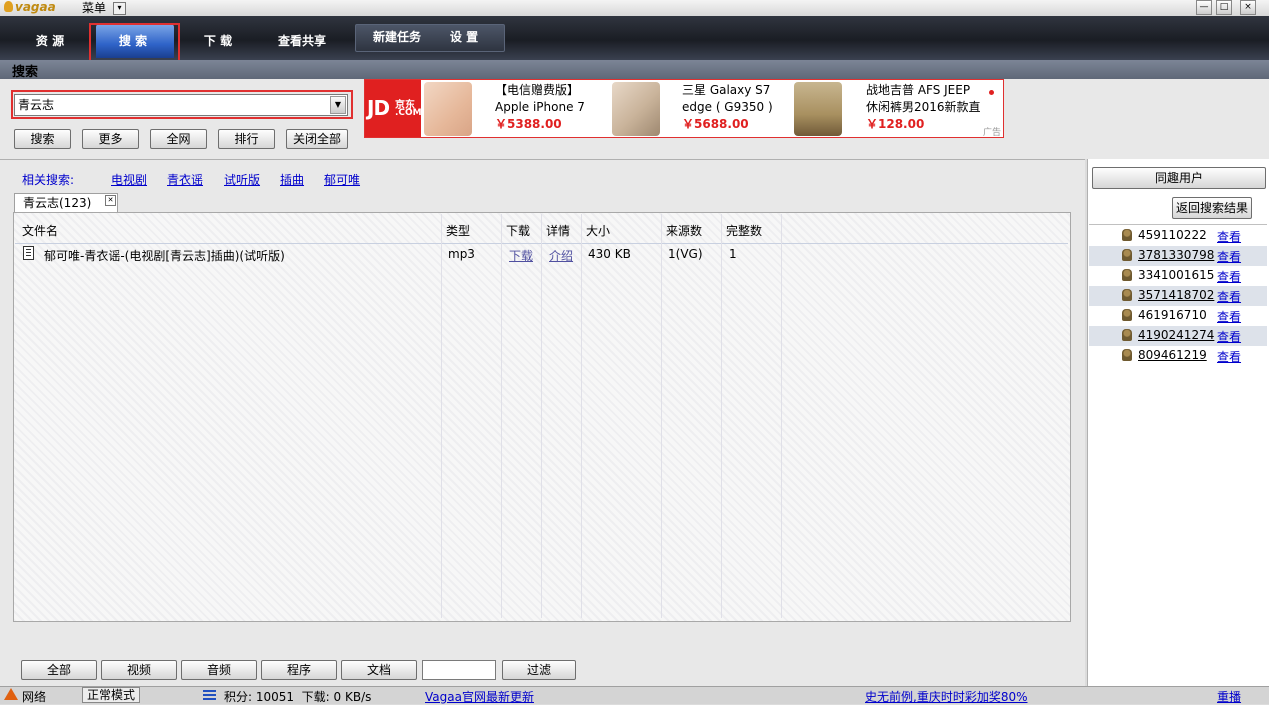 The width and height of the screenshot is (1269, 705). I want to click on filter-button: 过滤, so click(539, 670).